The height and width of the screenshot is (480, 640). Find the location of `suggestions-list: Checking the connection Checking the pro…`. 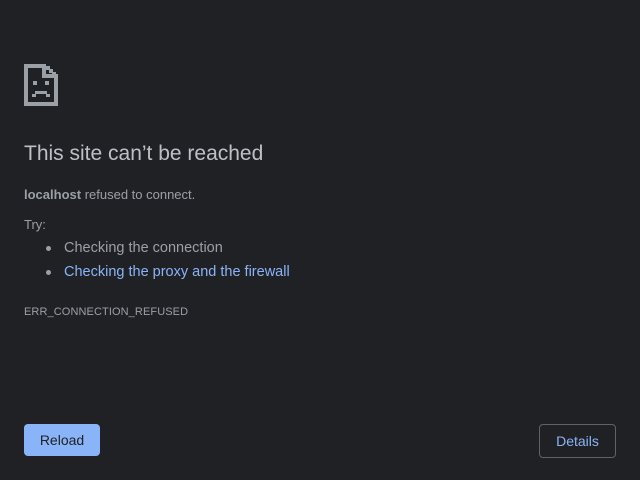

suggestions-list: Checking the connection Checking the pro… is located at coordinates (157, 260).